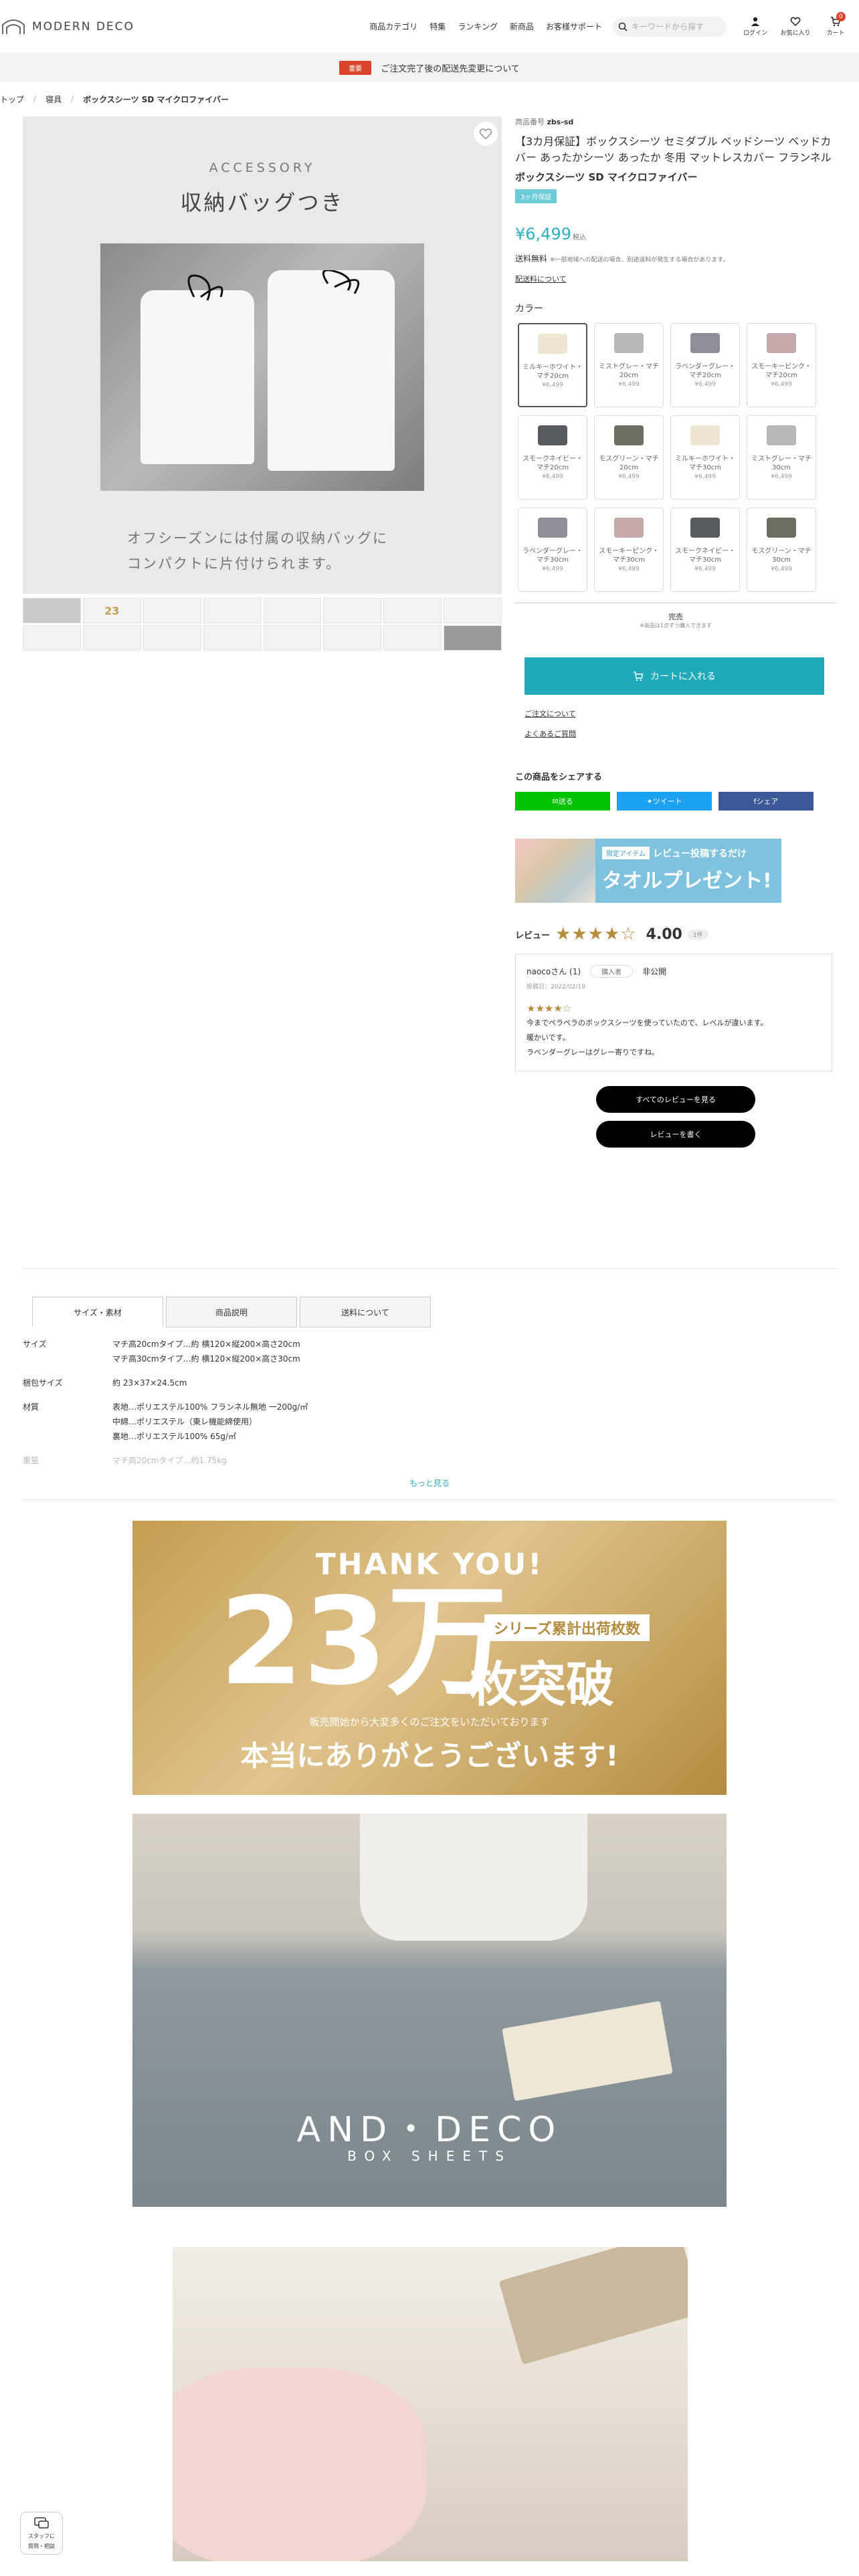  Describe the element at coordinates (556, 987) in the screenshot. I see `review-date: 投稿日：2022/02/19` at that location.